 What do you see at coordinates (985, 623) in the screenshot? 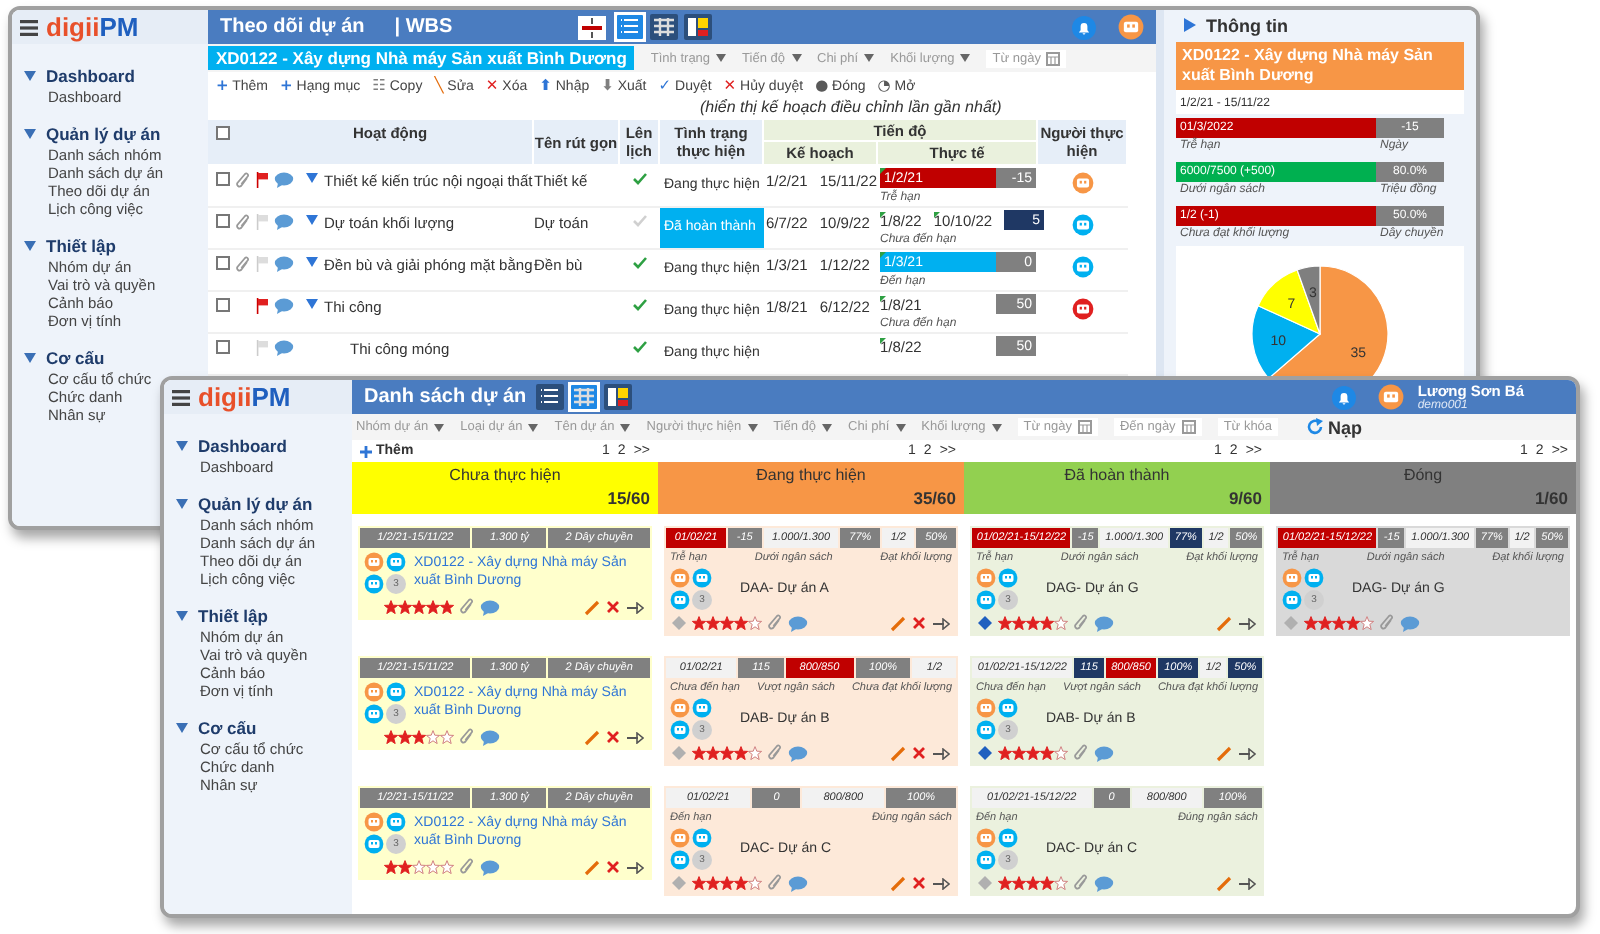
I see `diamond-icon` at bounding box center [985, 623].